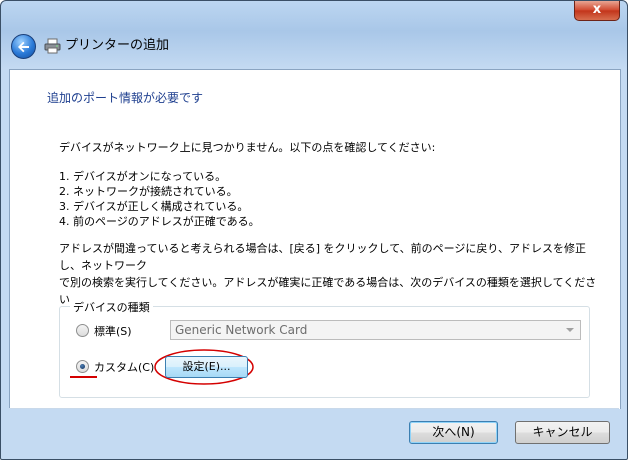 This screenshot has width=628, height=460. What do you see at coordinates (154, 206) in the screenshot?
I see `checklist-item: 3. デバイスが正しく構成されている。` at bounding box center [154, 206].